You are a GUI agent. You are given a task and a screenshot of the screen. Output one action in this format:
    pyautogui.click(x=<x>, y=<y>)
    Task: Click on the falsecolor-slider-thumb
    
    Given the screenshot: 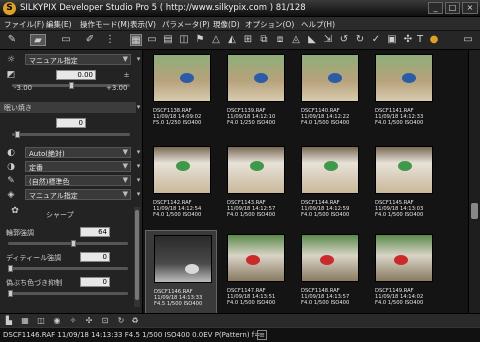 What is the action you would take?
    pyautogui.click(x=10, y=293)
    